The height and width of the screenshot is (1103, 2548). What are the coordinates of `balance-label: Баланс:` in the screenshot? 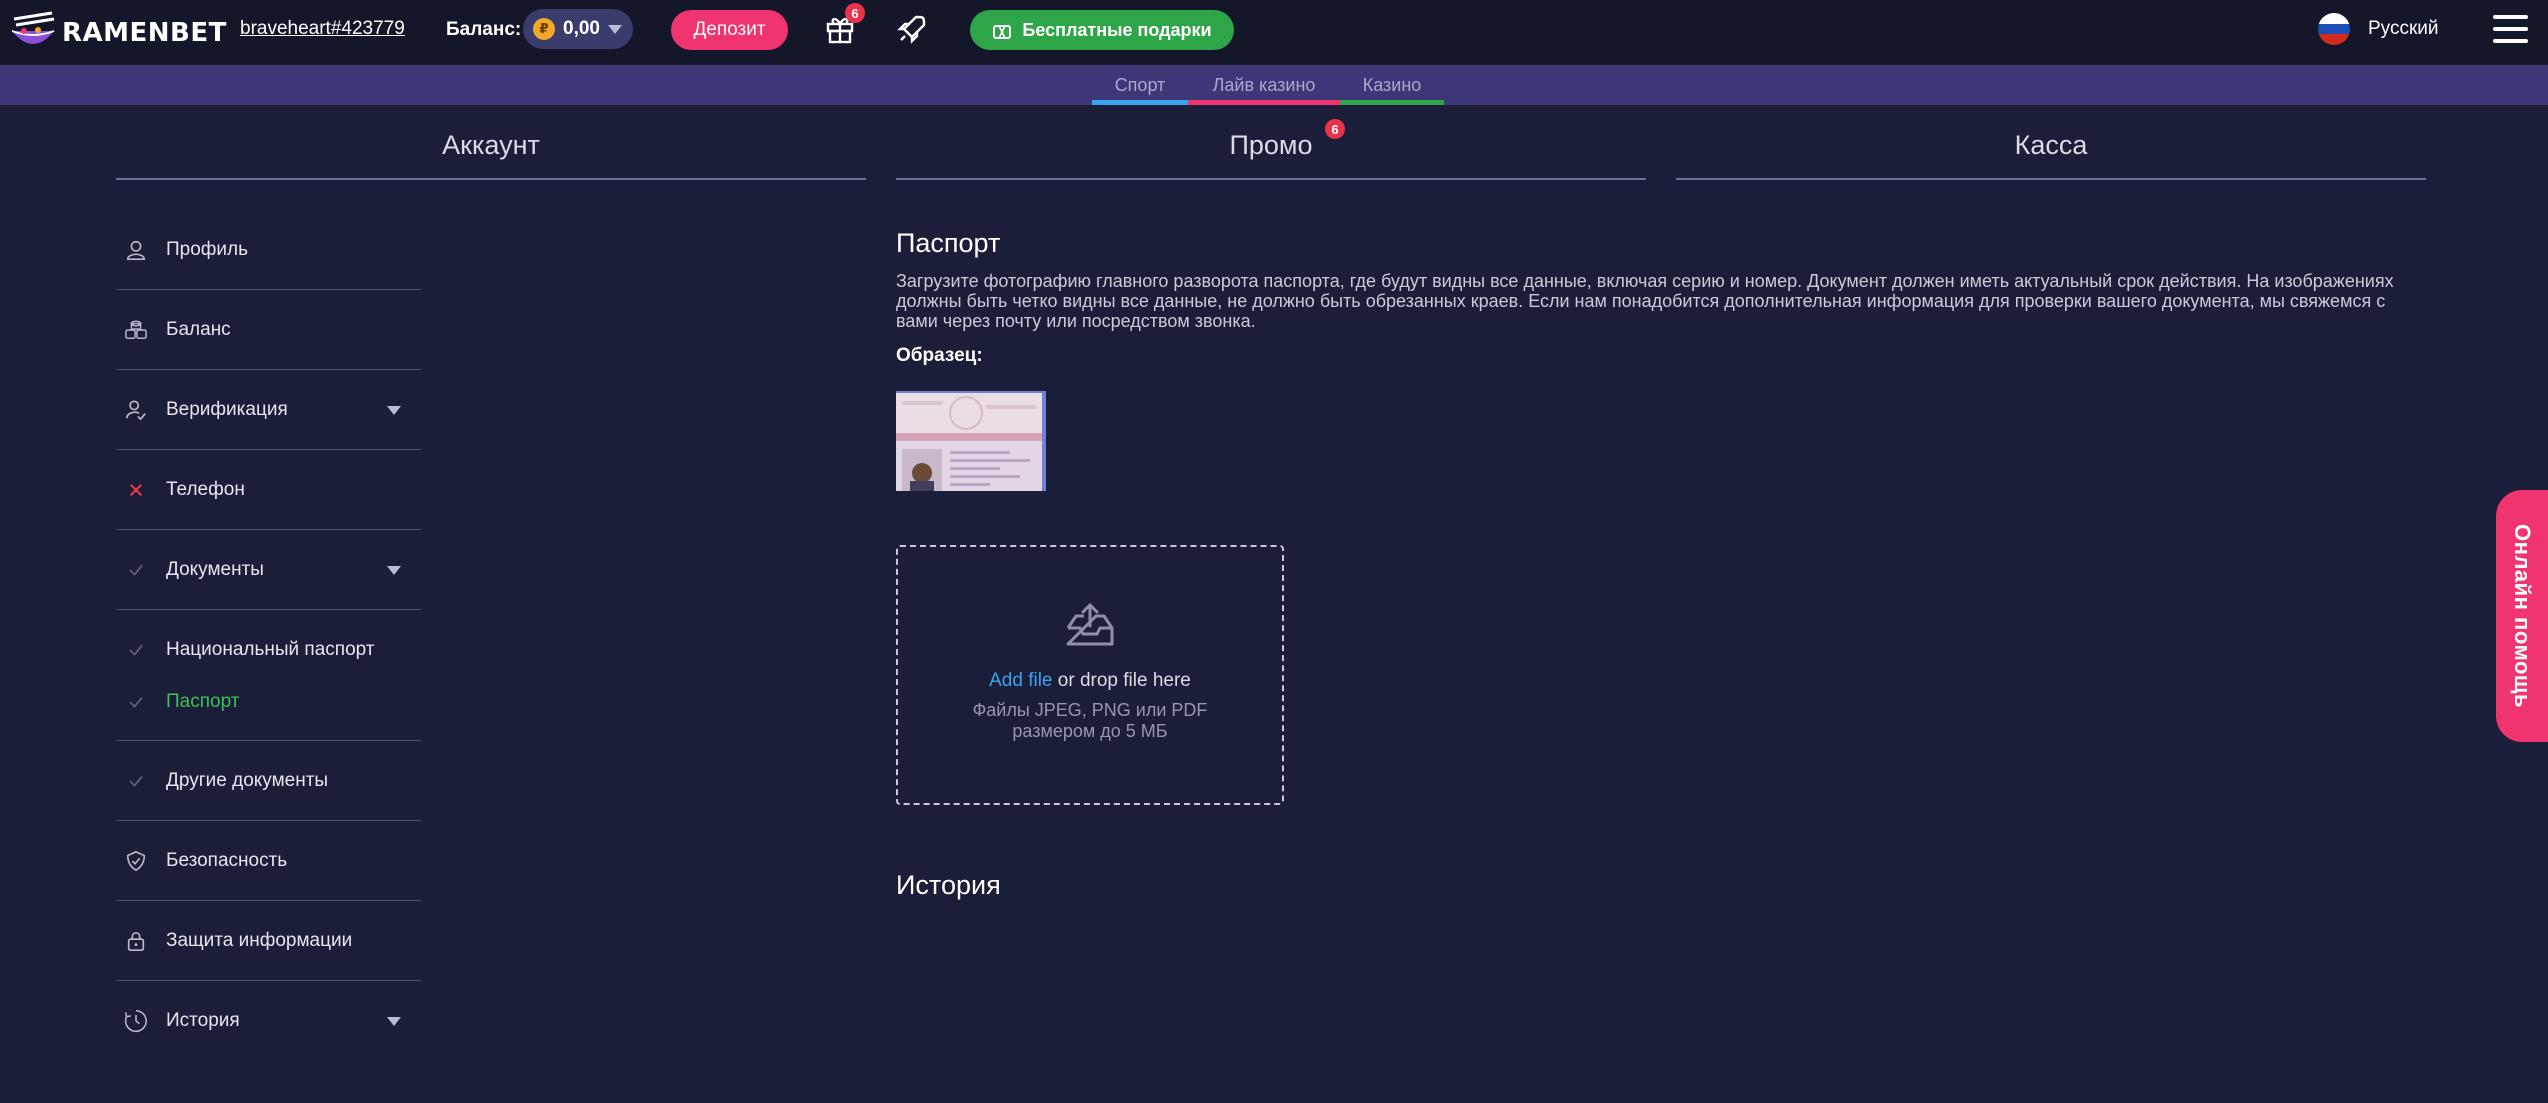 It's located at (484, 29).